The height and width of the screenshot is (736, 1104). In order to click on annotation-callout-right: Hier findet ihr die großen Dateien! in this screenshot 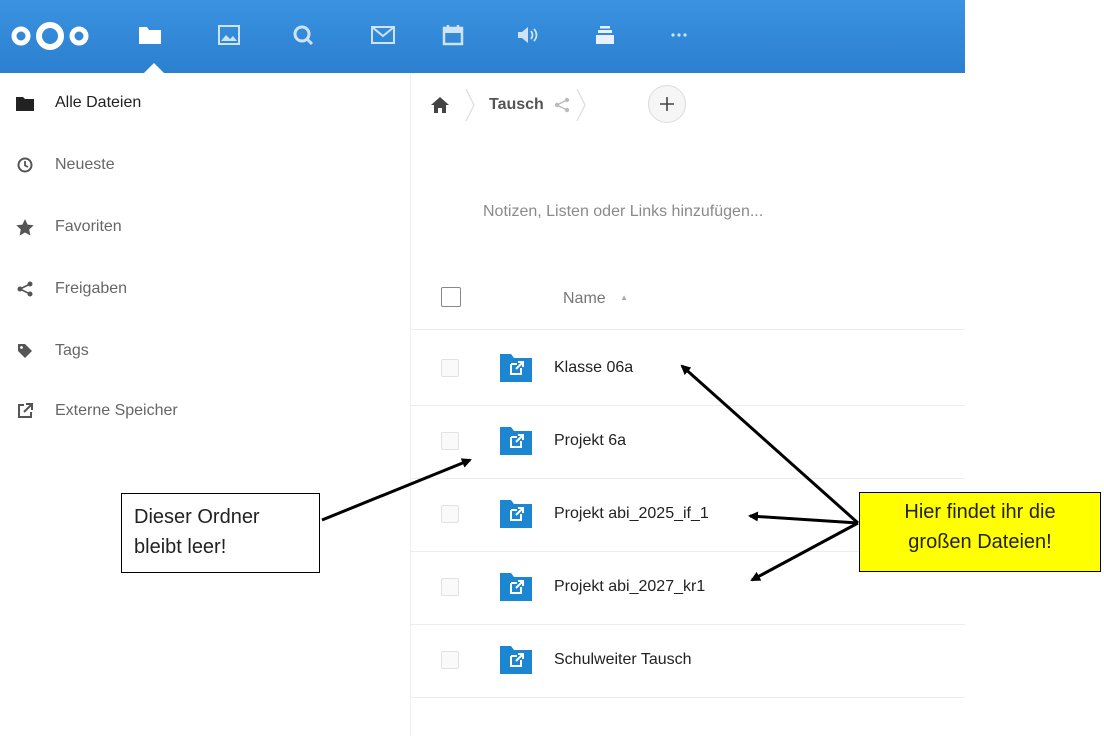, I will do `click(980, 532)`.